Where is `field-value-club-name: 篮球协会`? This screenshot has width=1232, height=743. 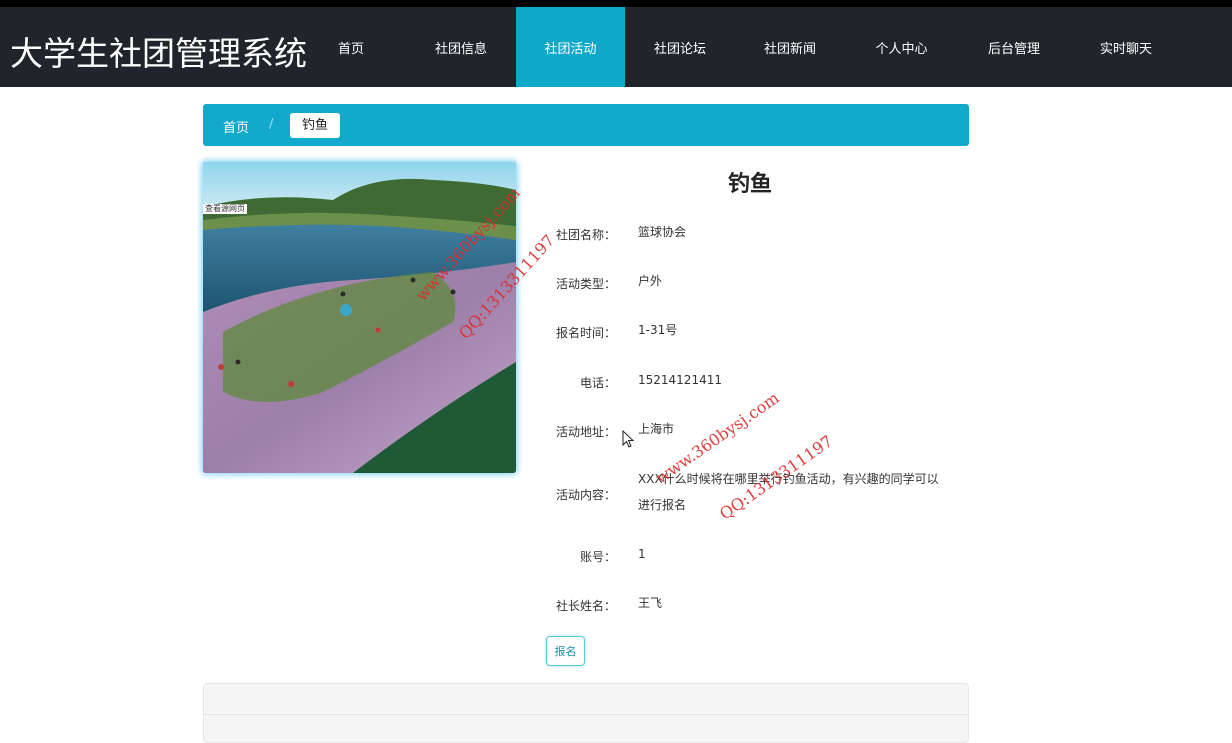 field-value-club-name: 篮球协会 is located at coordinates (662, 232).